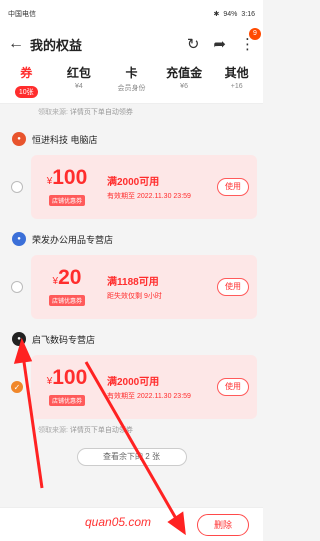 The height and width of the screenshot is (541, 320). I want to click on tab-sub: 10张, so click(26, 92).